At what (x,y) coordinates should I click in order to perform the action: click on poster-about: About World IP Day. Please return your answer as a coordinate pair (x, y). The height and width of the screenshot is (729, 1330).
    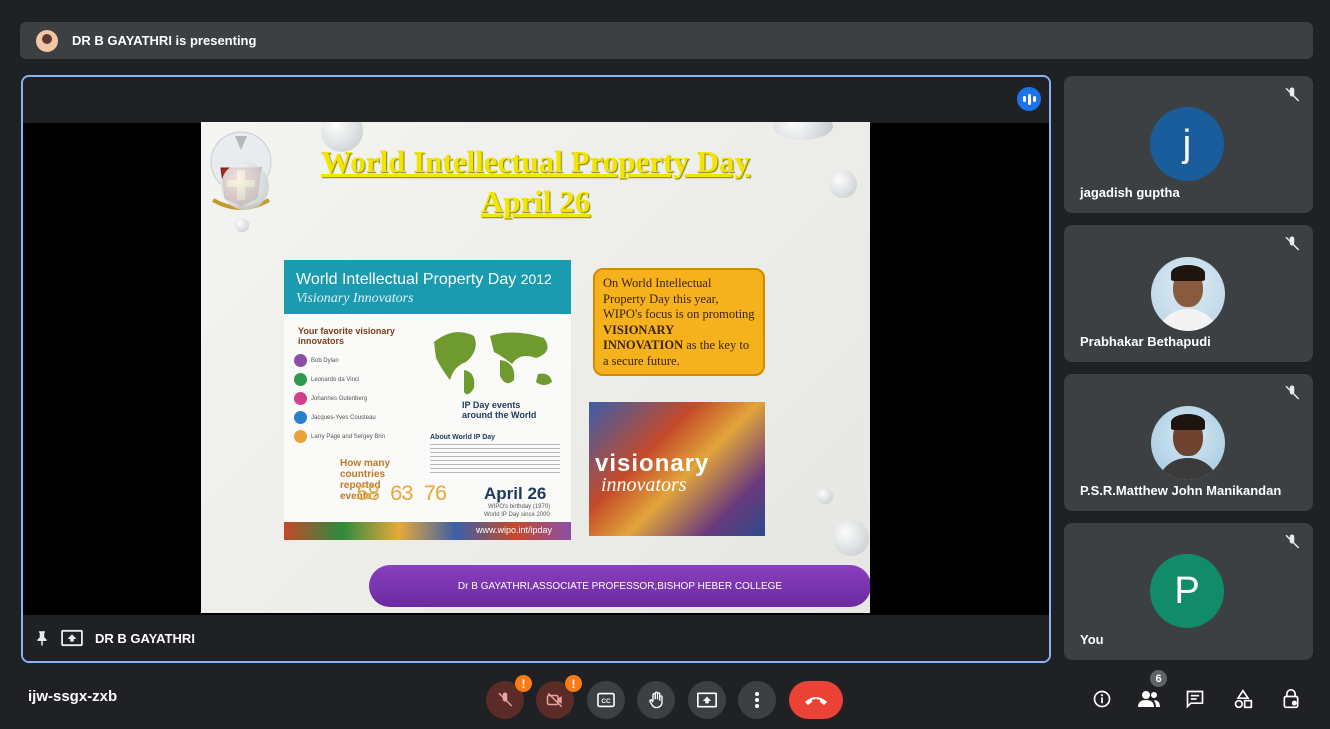
    Looking at the image, I should click on (463, 437).